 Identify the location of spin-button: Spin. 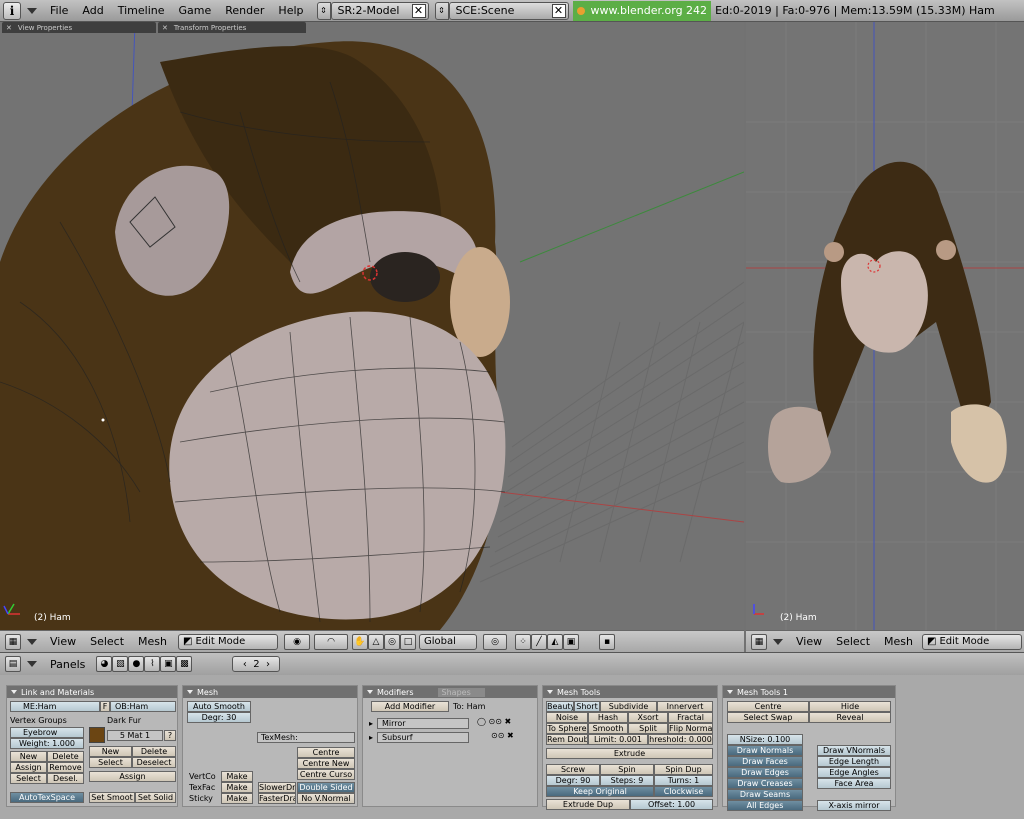
(627, 769).